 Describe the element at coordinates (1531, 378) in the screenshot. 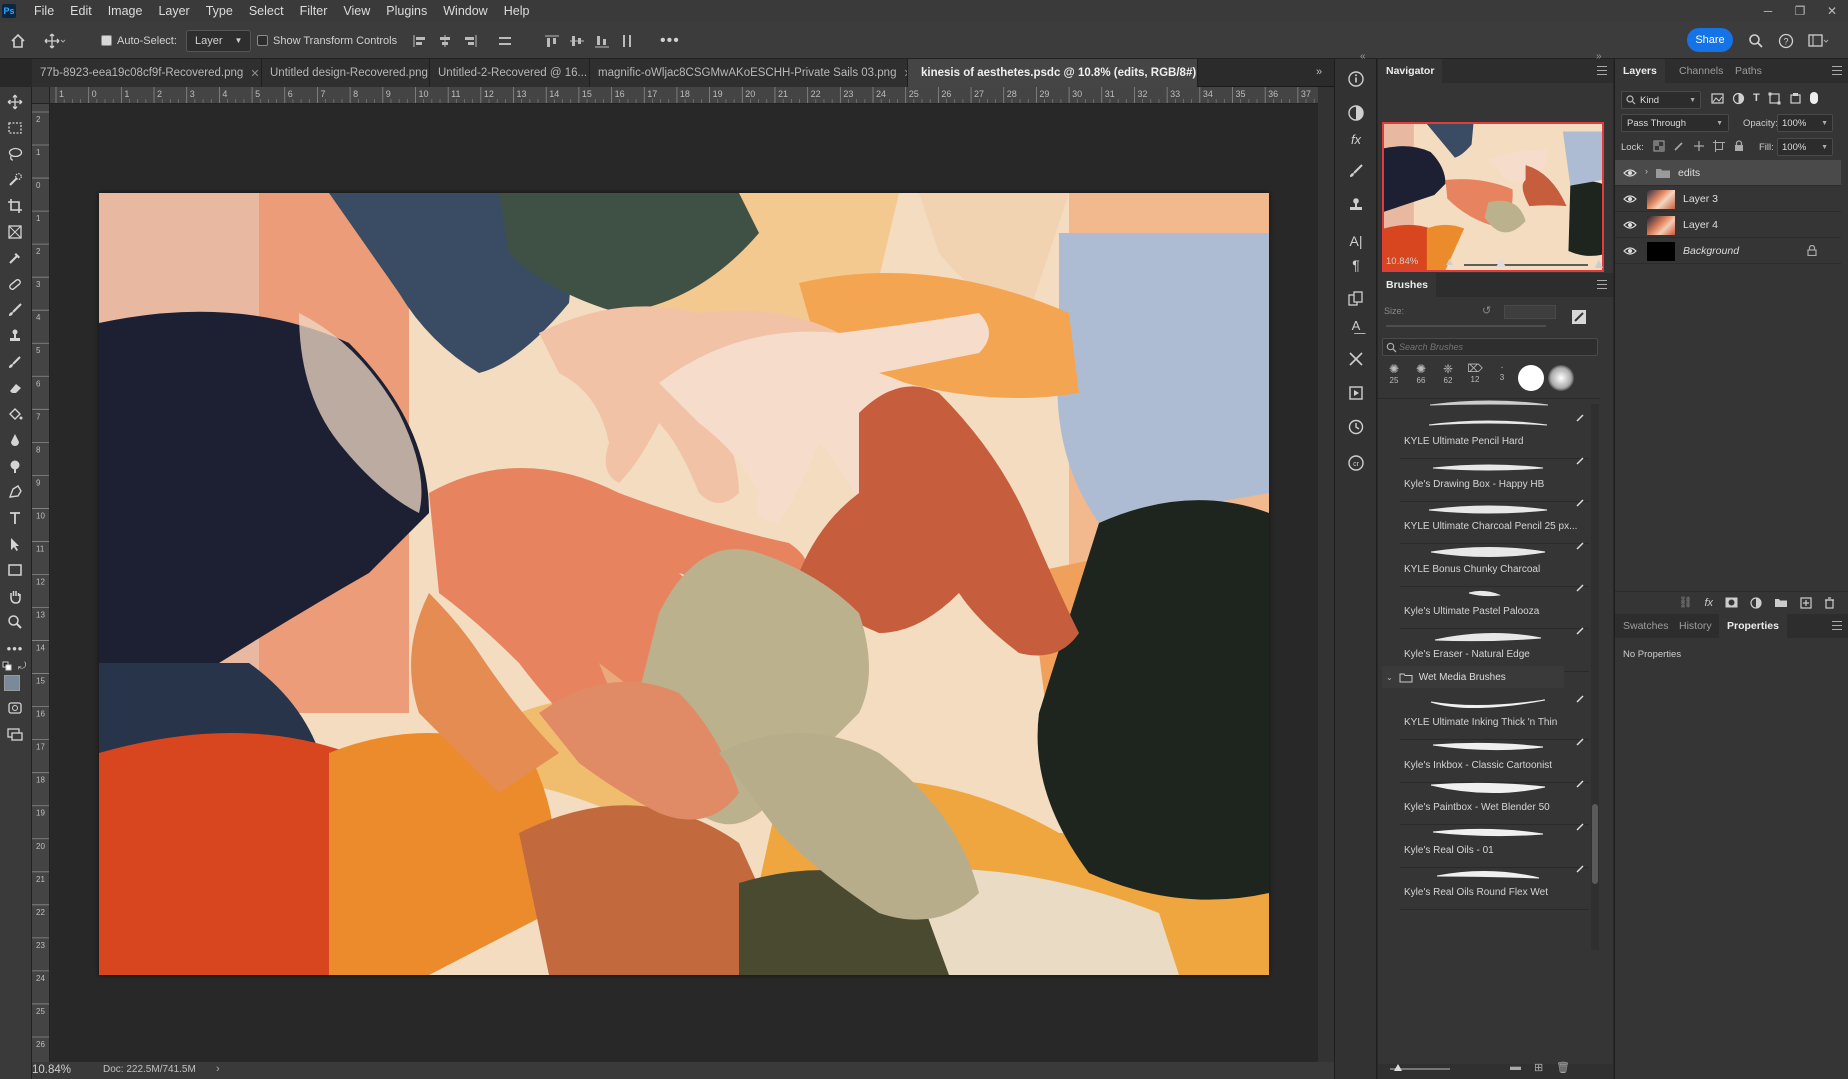

I see `recent-brush-hard-round` at that location.